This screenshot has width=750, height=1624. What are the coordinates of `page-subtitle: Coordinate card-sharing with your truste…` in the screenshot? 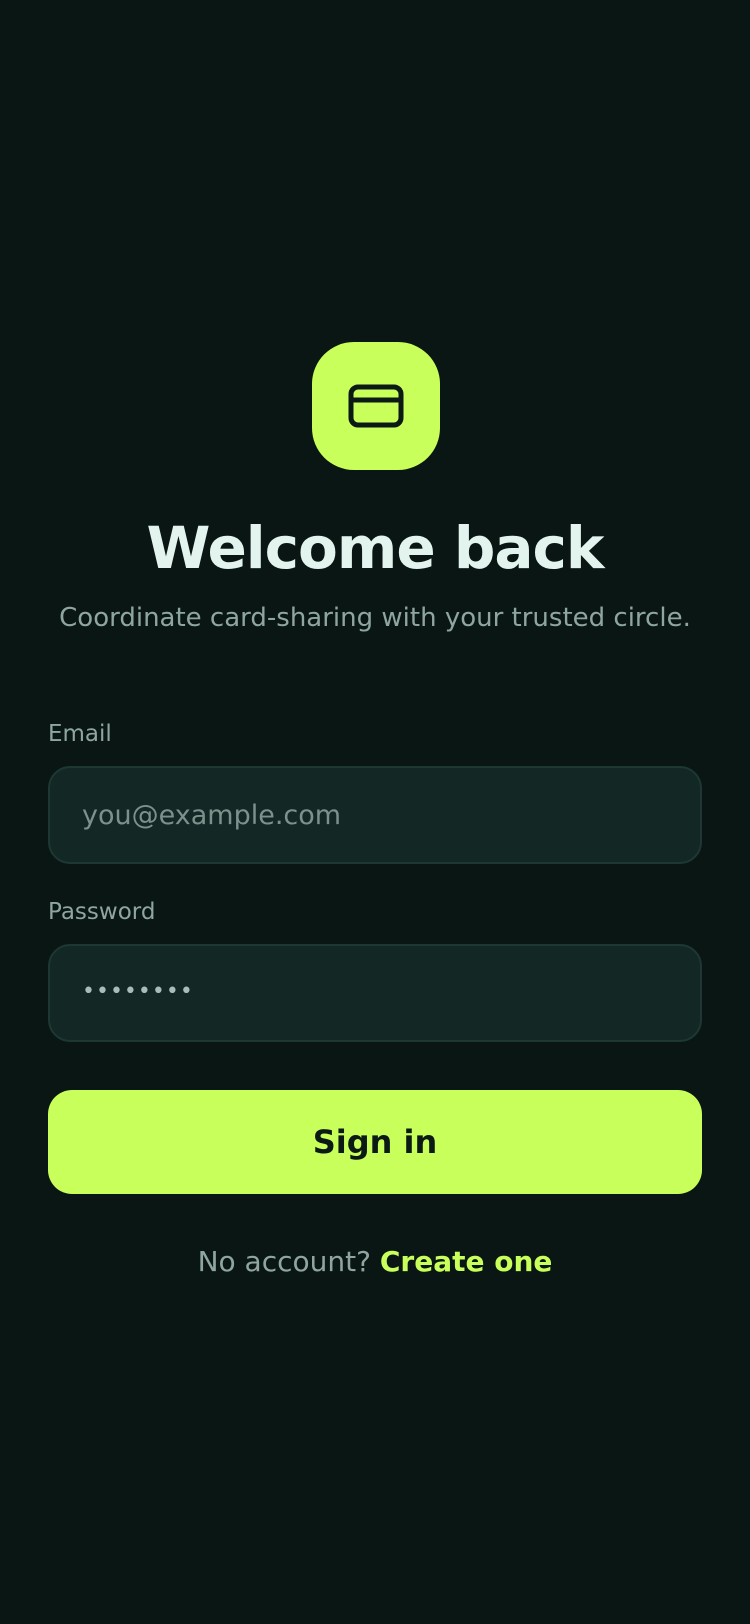 It's located at (375, 618).